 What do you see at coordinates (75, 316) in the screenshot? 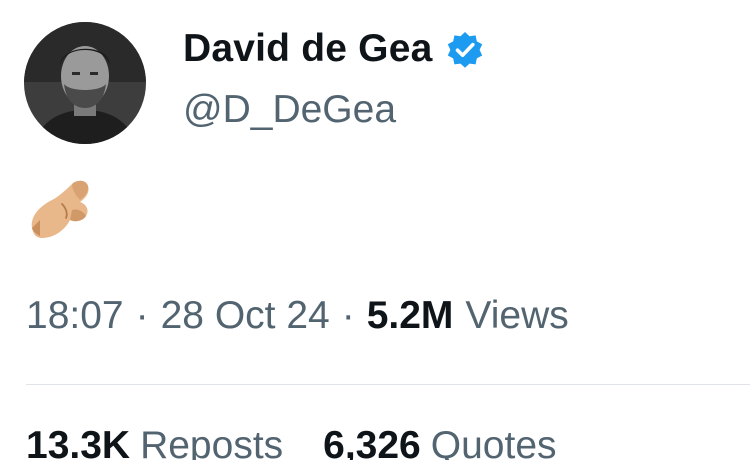
I see `tweet-time: 18:07` at bounding box center [75, 316].